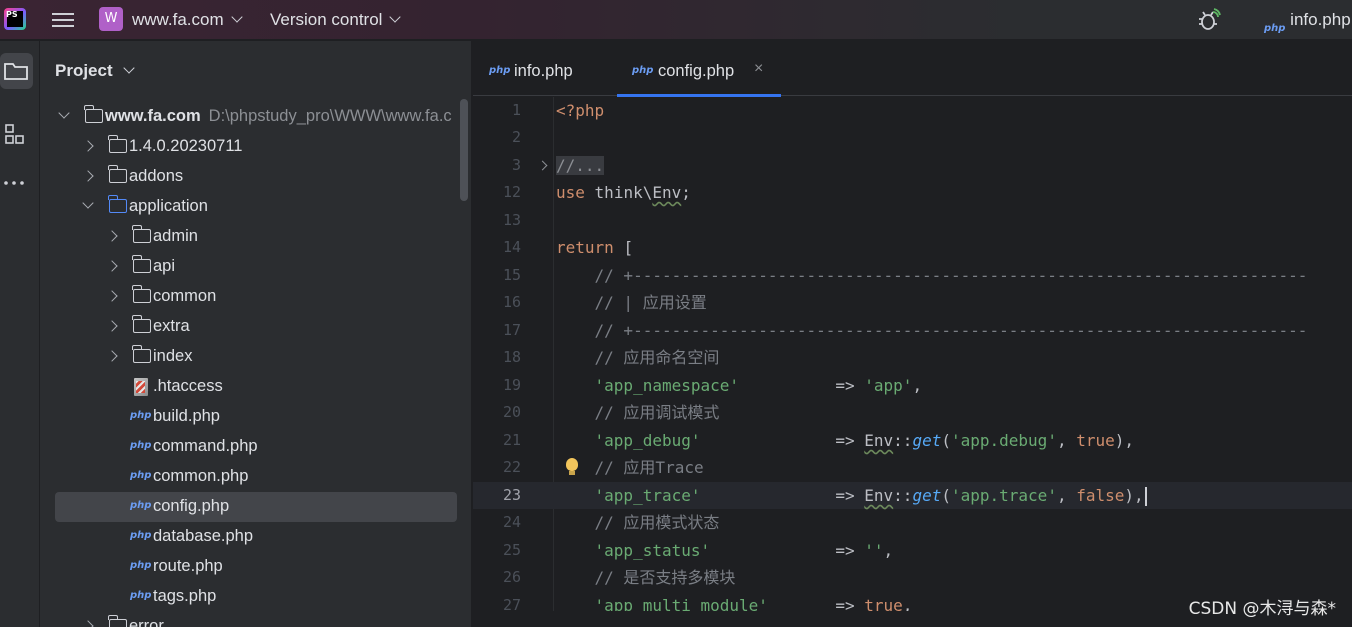 This screenshot has height=627, width=1352. I want to click on tab-label: info.php, so click(543, 71).